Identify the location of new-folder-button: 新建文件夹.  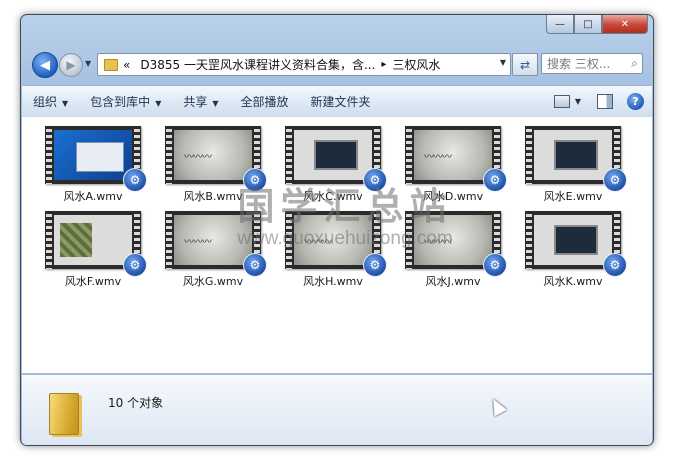
(341, 101).